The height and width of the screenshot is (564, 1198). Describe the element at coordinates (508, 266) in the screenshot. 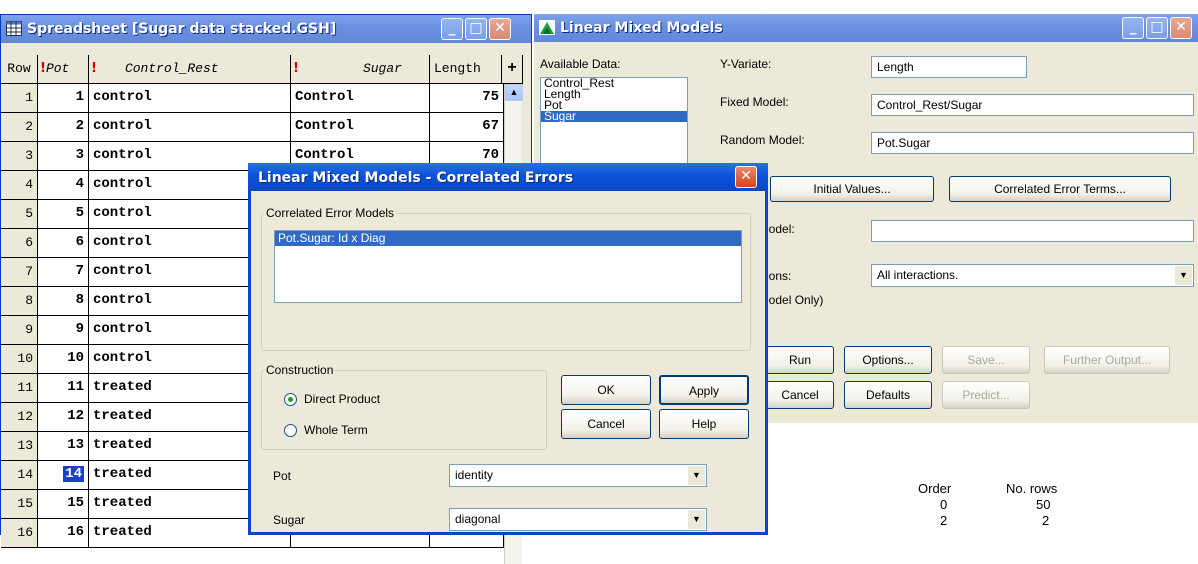

I see `correlated-error-models-list: Pot.Sugar: Id x Diag` at that location.